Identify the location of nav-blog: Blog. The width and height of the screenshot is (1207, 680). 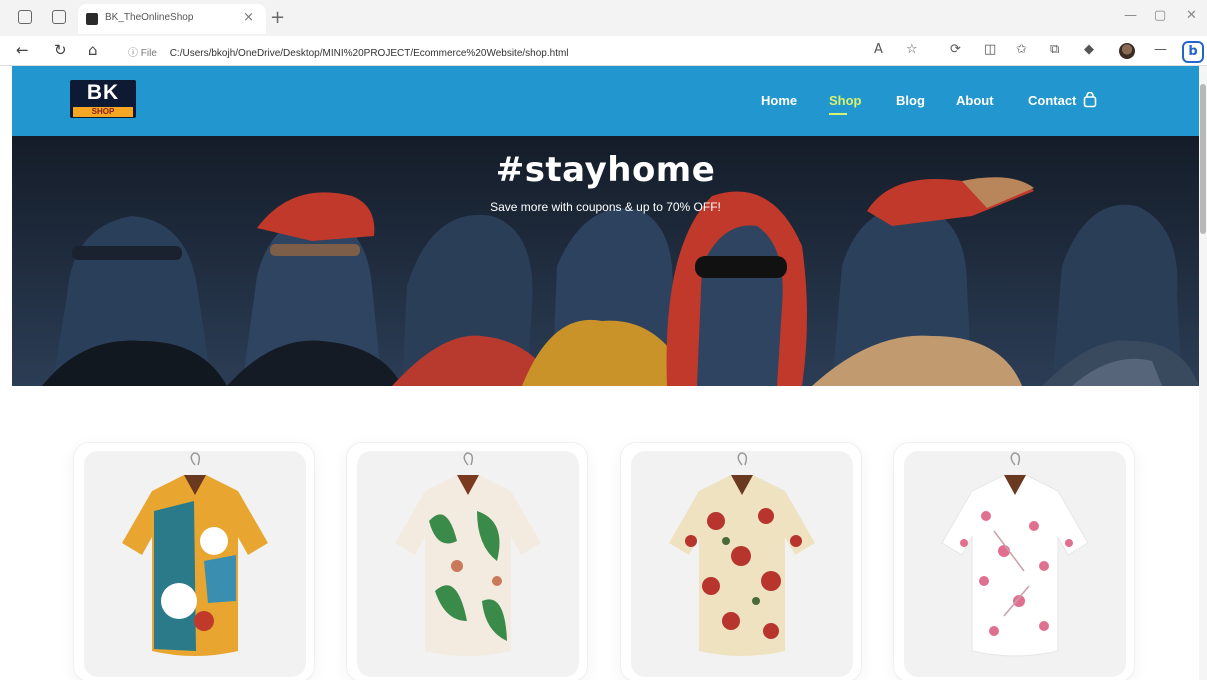
(910, 100).